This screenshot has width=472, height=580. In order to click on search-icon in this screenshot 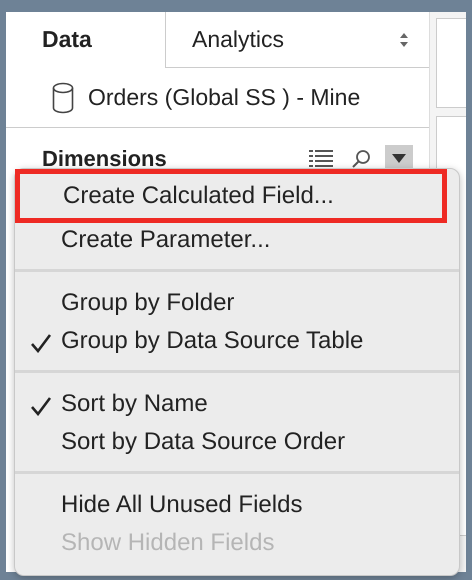, I will do `click(361, 158)`.